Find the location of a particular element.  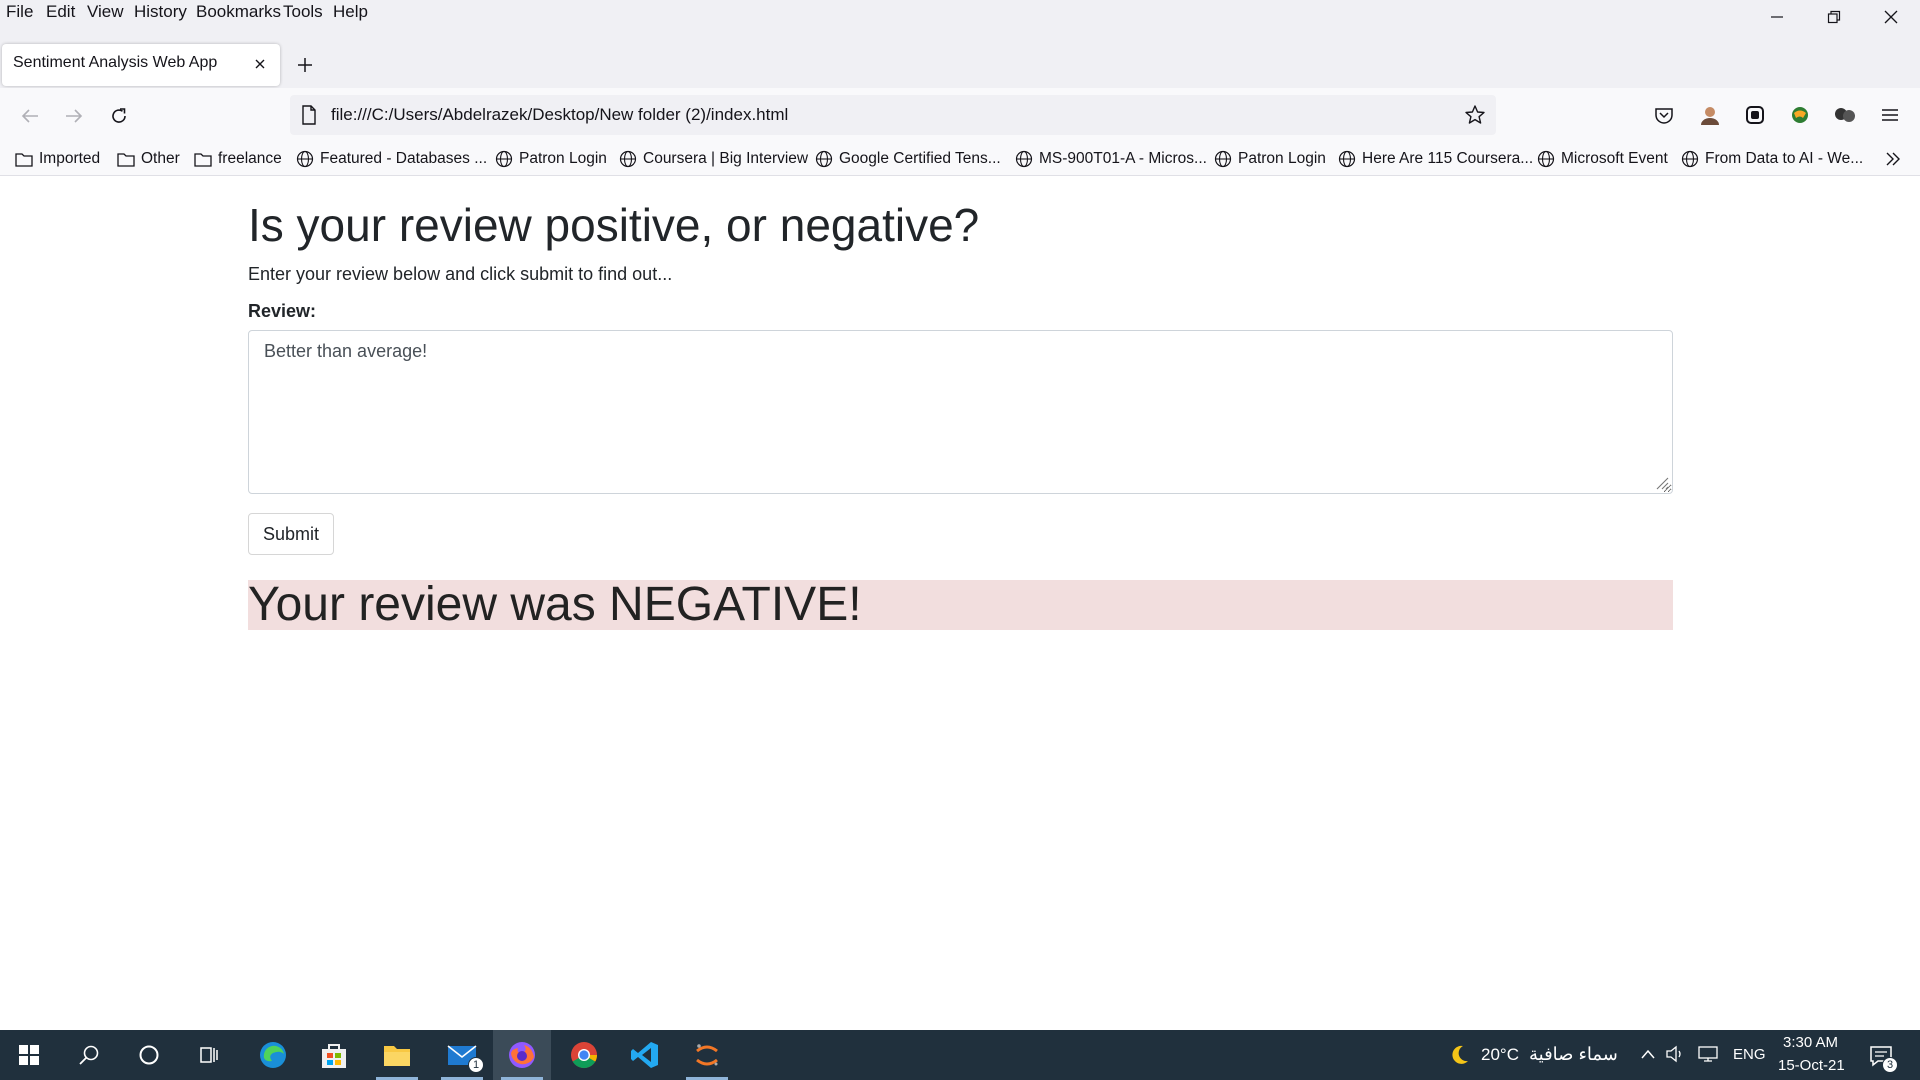

menu-help: Help is located at coordinates (350, 12).